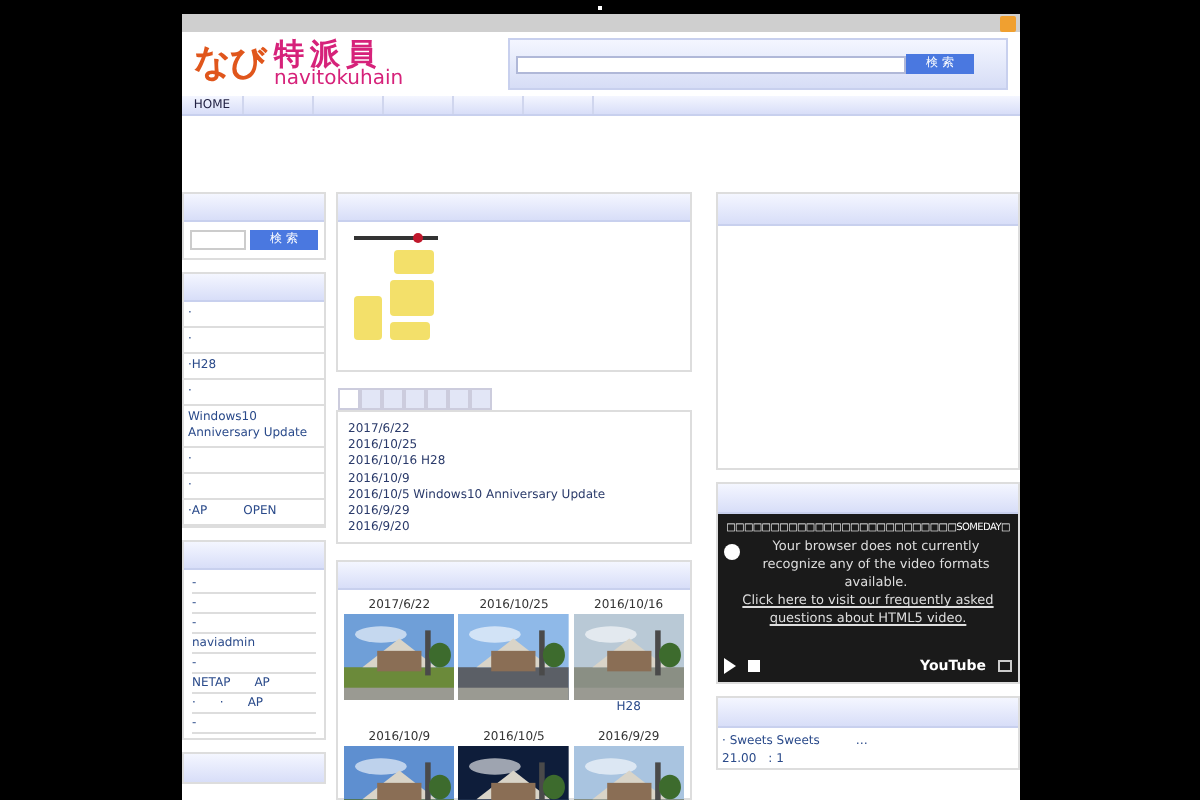 Image resolution: width=1200 pixels, height=800 pixels. I want to click on logo-subtitle: navitokuhain, so click(339, 79).